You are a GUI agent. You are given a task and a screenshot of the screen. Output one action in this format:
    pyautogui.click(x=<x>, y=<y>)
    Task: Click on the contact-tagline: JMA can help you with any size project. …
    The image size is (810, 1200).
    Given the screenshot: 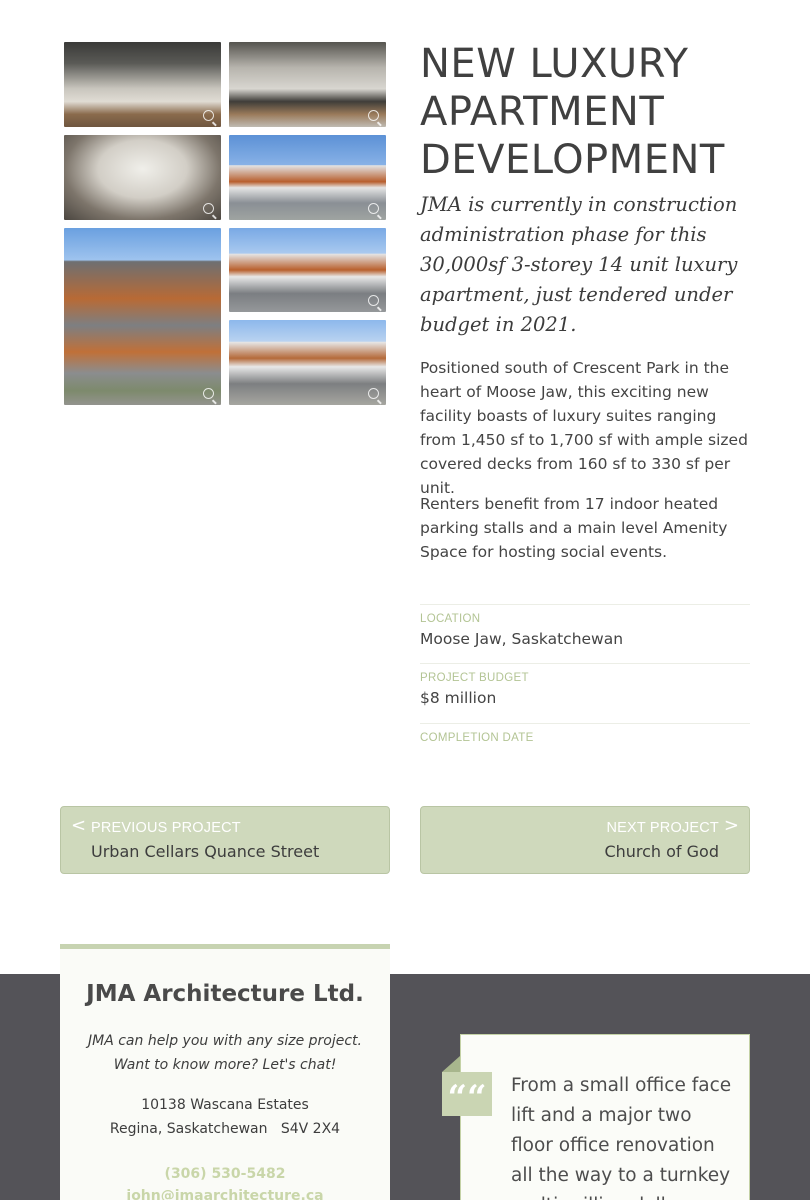 What is the action you would take?
    pyautogui.click(x=224, y=1053)
    